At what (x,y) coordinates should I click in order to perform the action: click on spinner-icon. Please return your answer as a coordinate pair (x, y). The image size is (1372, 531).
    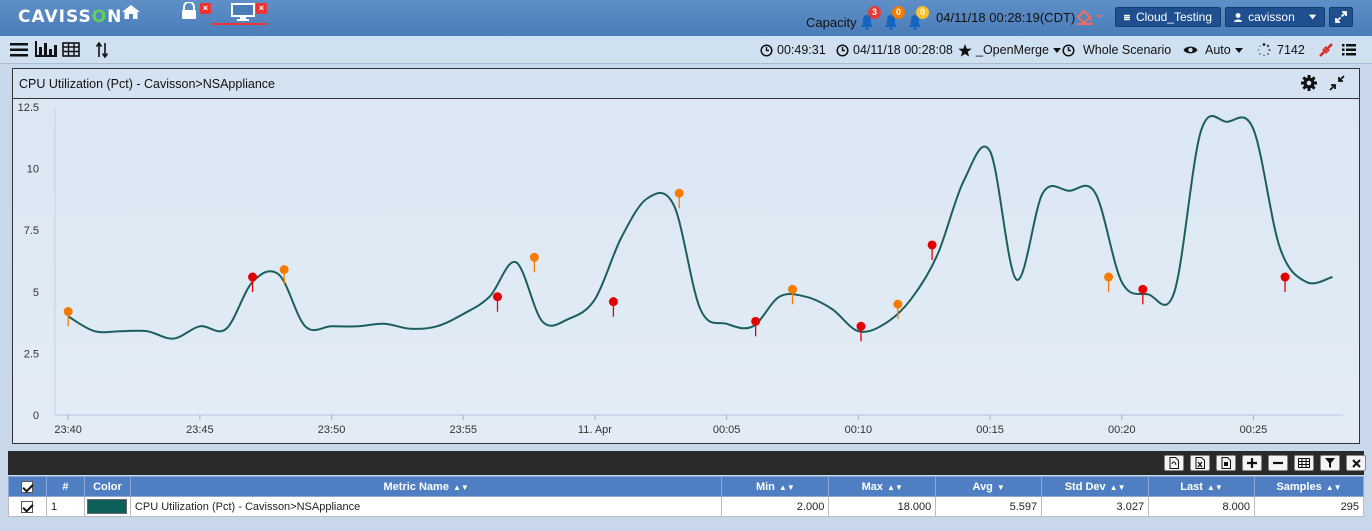
    Looking at the image, I should click on (1264, 50).